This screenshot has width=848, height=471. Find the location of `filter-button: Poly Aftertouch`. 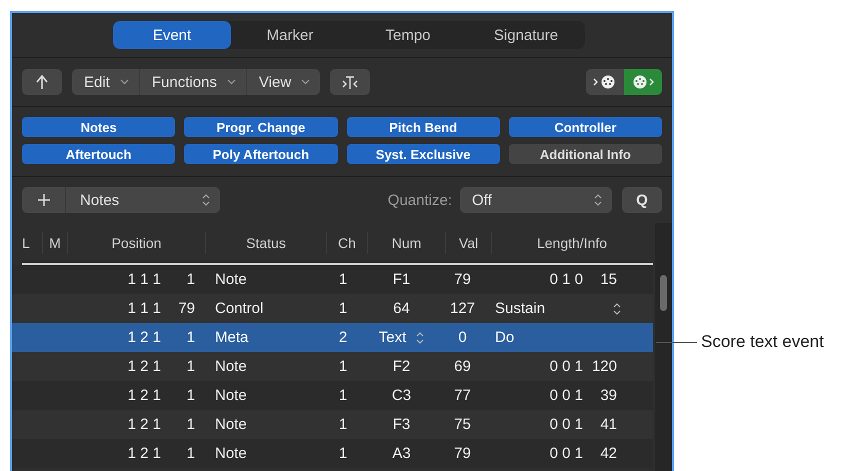

filter-button: Poly Aftertouch is located at coordinates (261, 154).